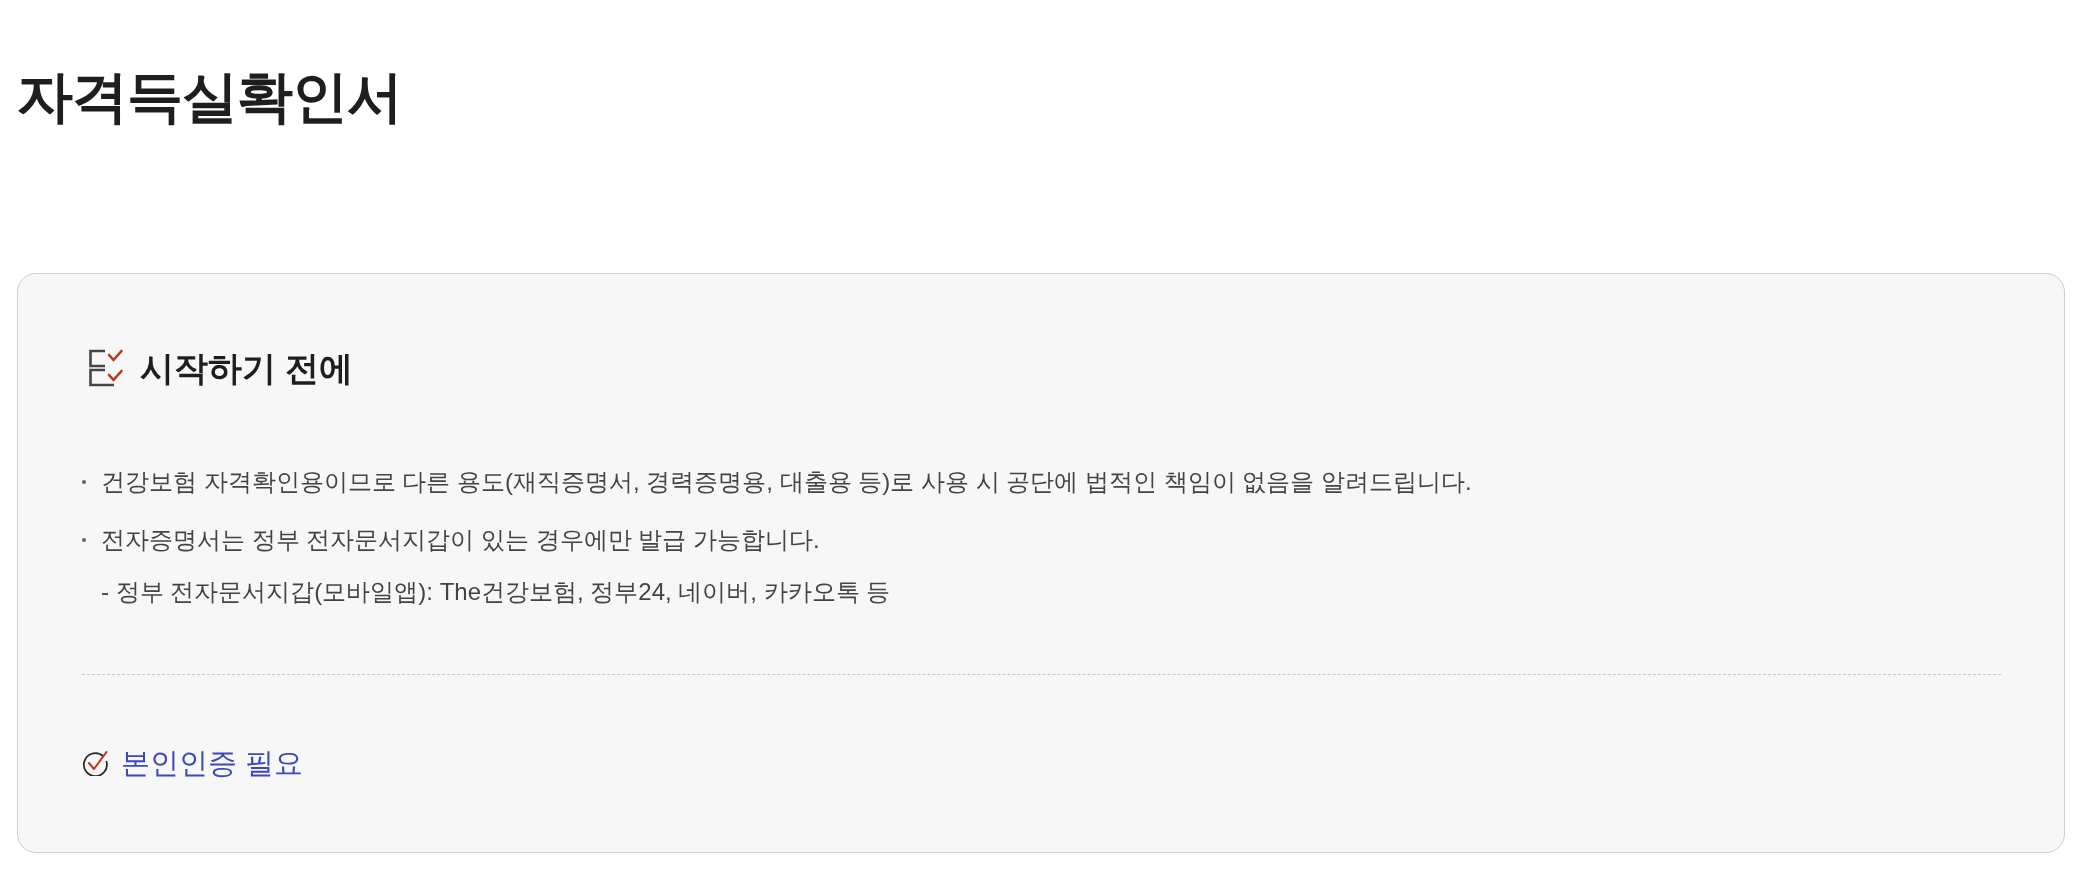 The height and width of the screenshot is (876, 2088). I want to click on auth-required-text: 본인인증 필요, so click(212, 763).